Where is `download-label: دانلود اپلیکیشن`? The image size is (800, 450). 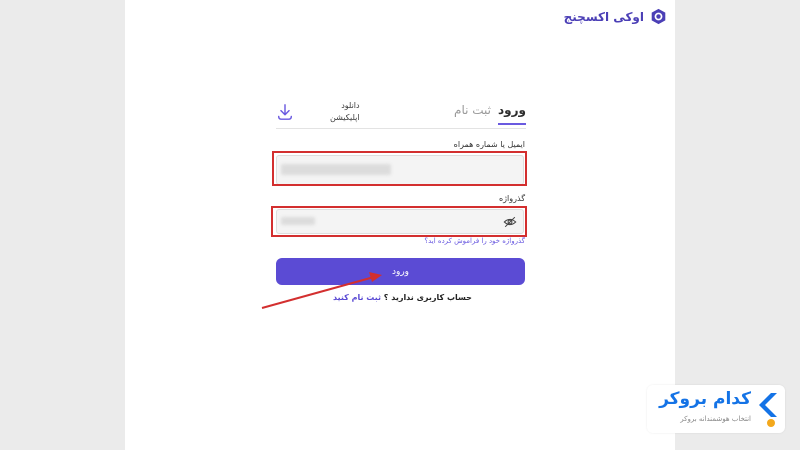
download-label: دانلود اپلیکیشن is located at coordinates (345, 112).